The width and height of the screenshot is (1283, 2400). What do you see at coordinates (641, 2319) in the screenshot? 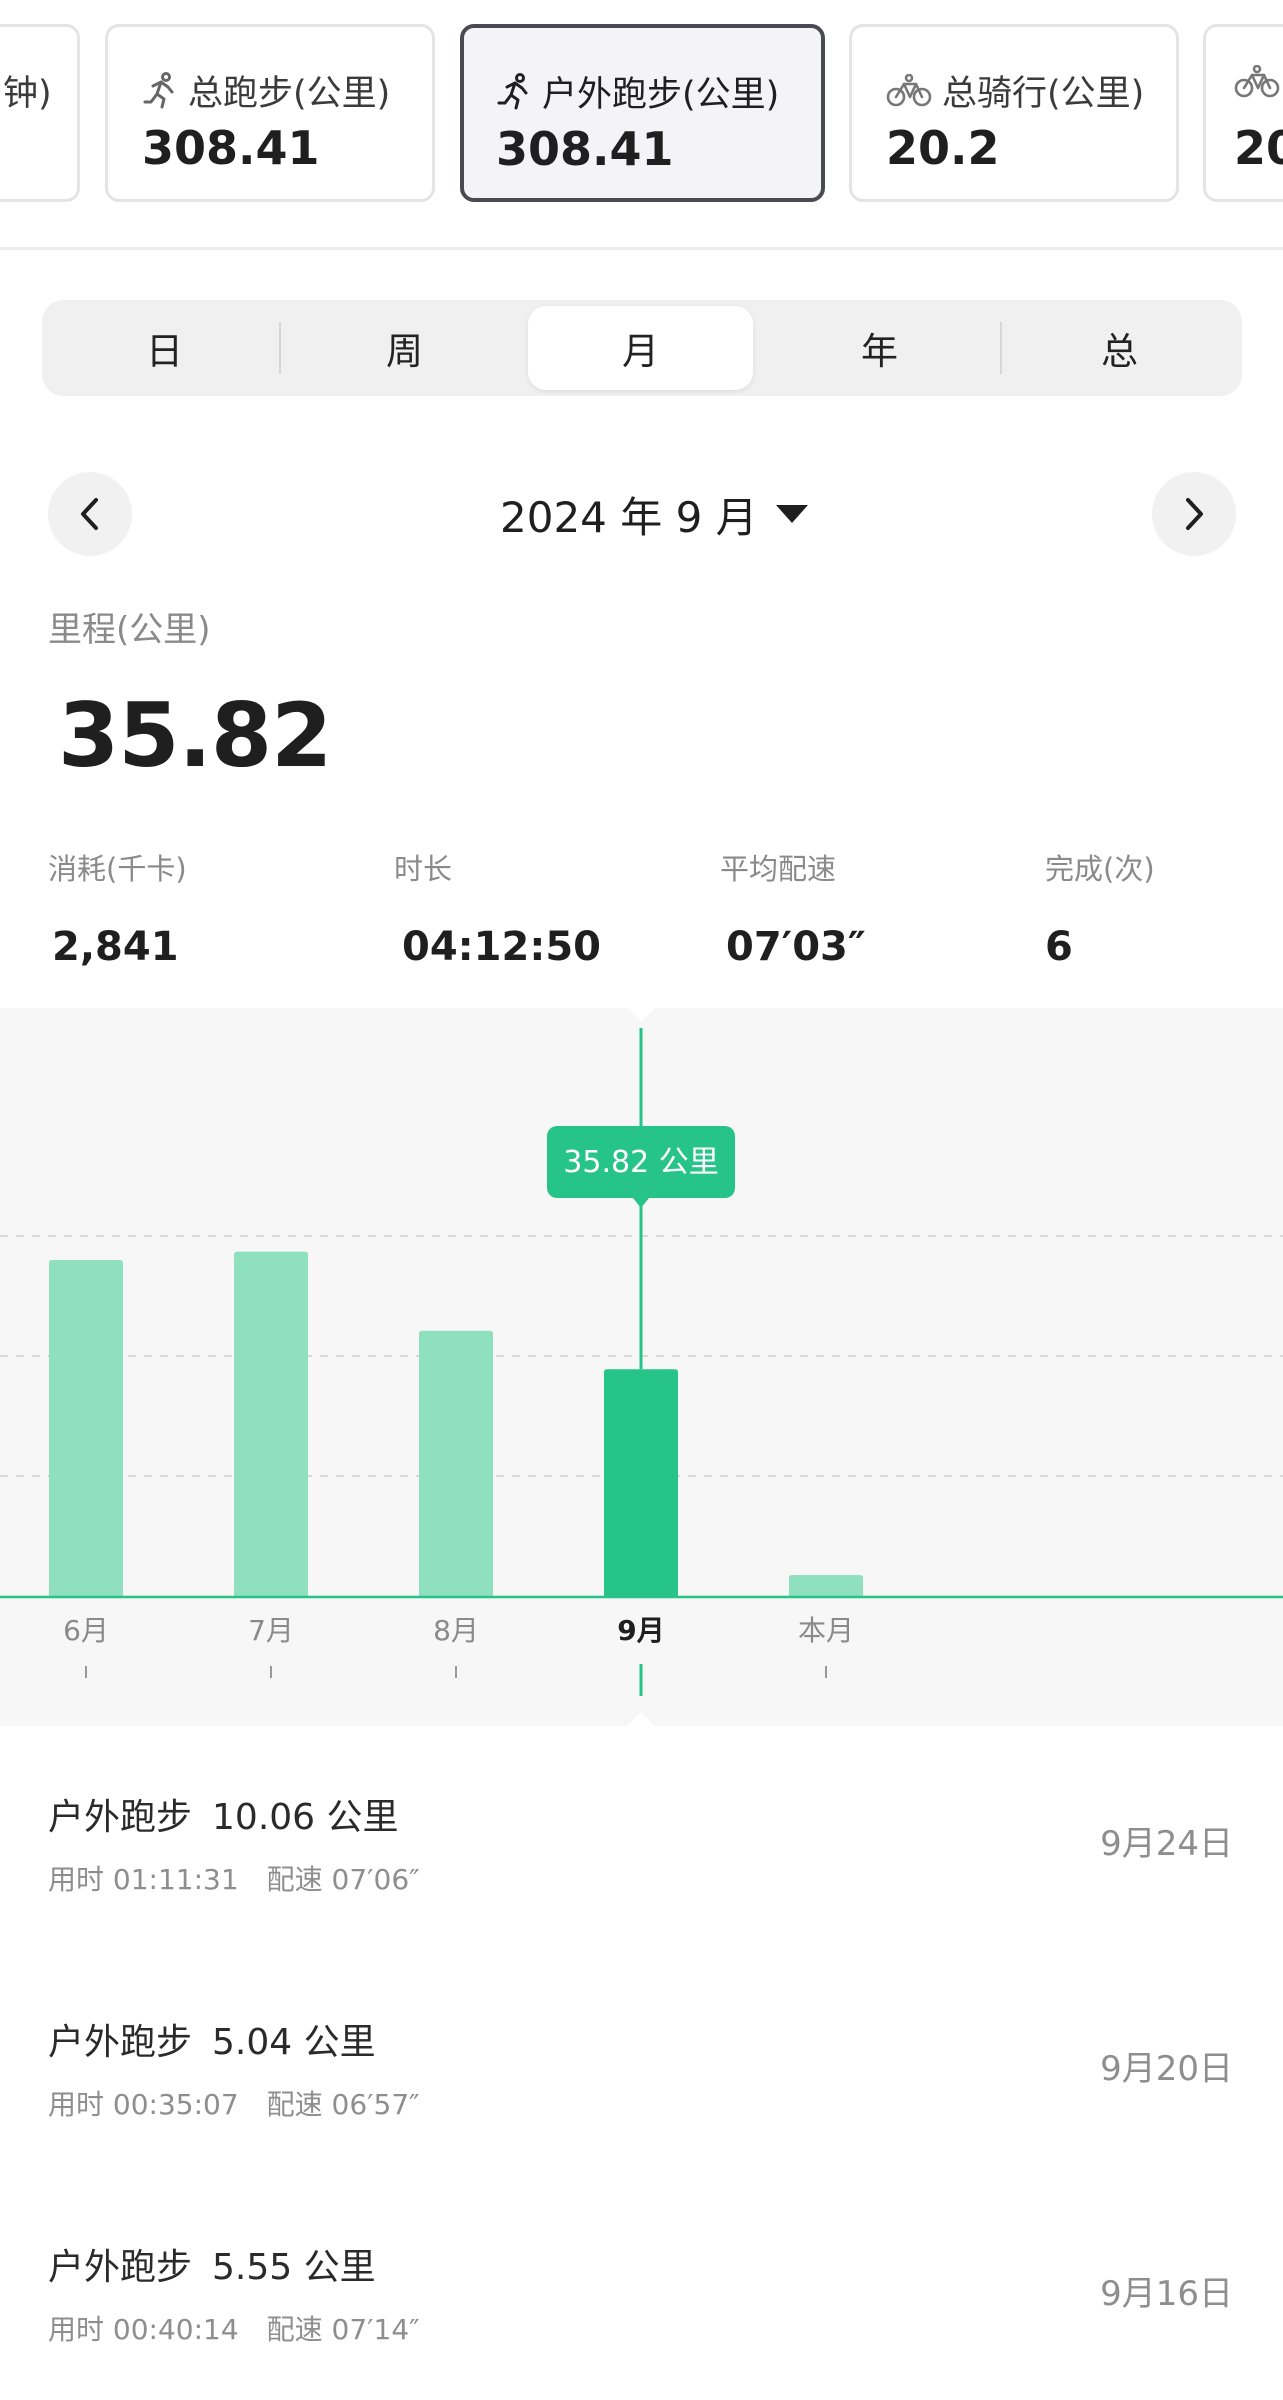
I see `activity-record: 户外跑步 5.55 公里 用时 00:40:14 配速 07′14″ 9月16日` at bounding box center [641, 2319].